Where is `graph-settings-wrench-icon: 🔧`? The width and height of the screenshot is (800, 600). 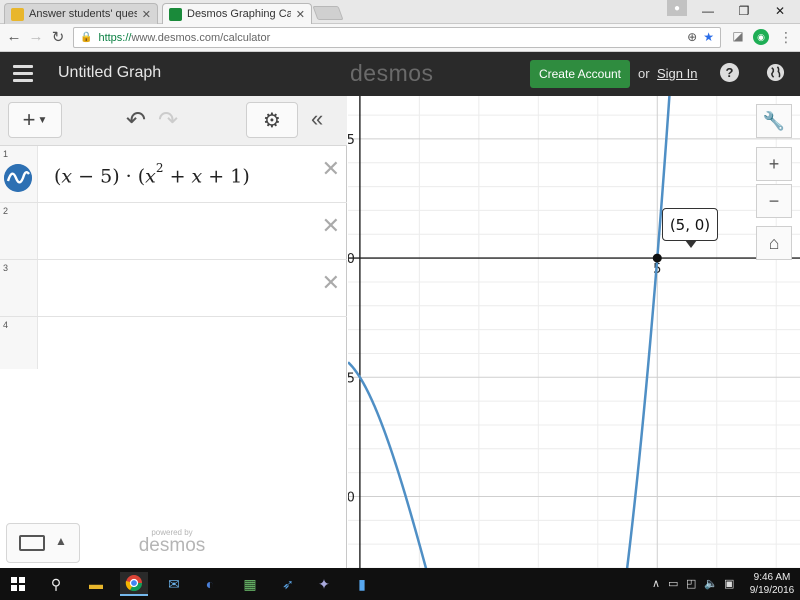 graph-settings-wrench-icon: 🔧 is located at coordinates (774, 121).